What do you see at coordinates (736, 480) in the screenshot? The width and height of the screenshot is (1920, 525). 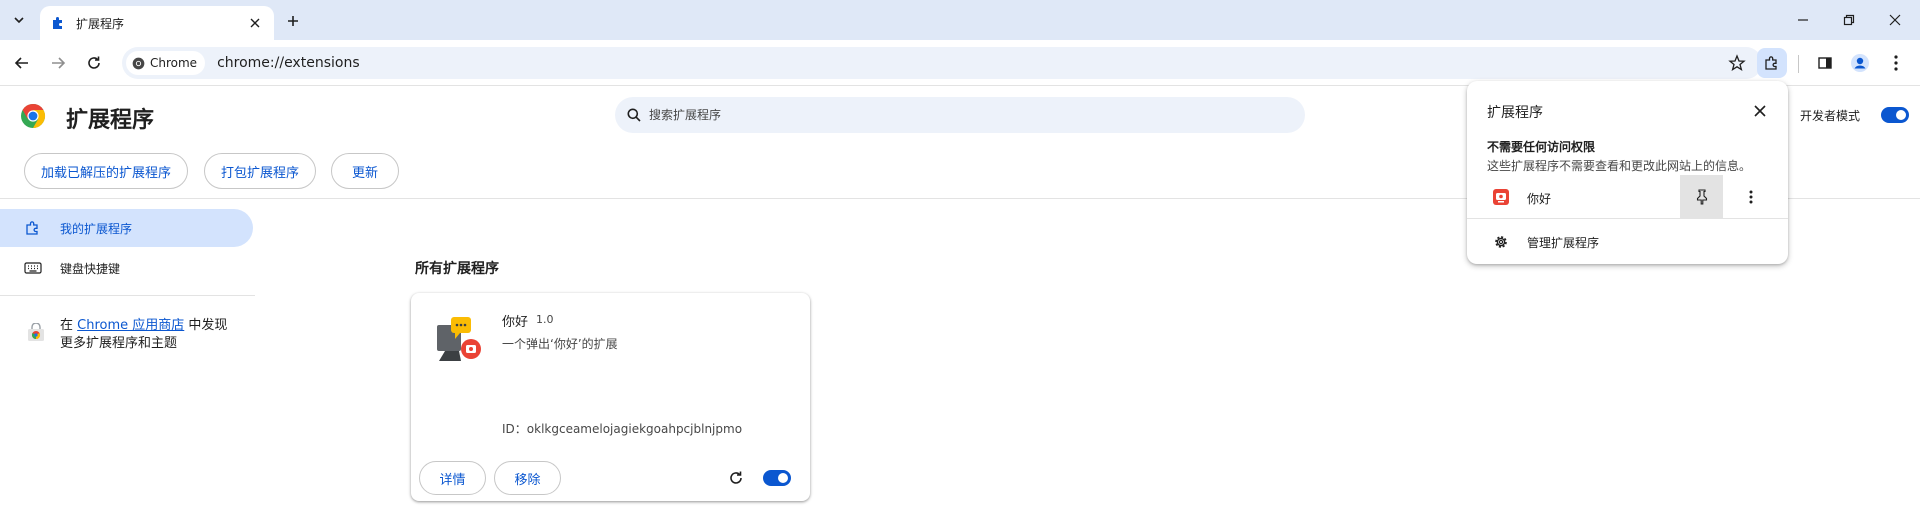 I see `reload-extension-icon` at bounding box center [736, 480].